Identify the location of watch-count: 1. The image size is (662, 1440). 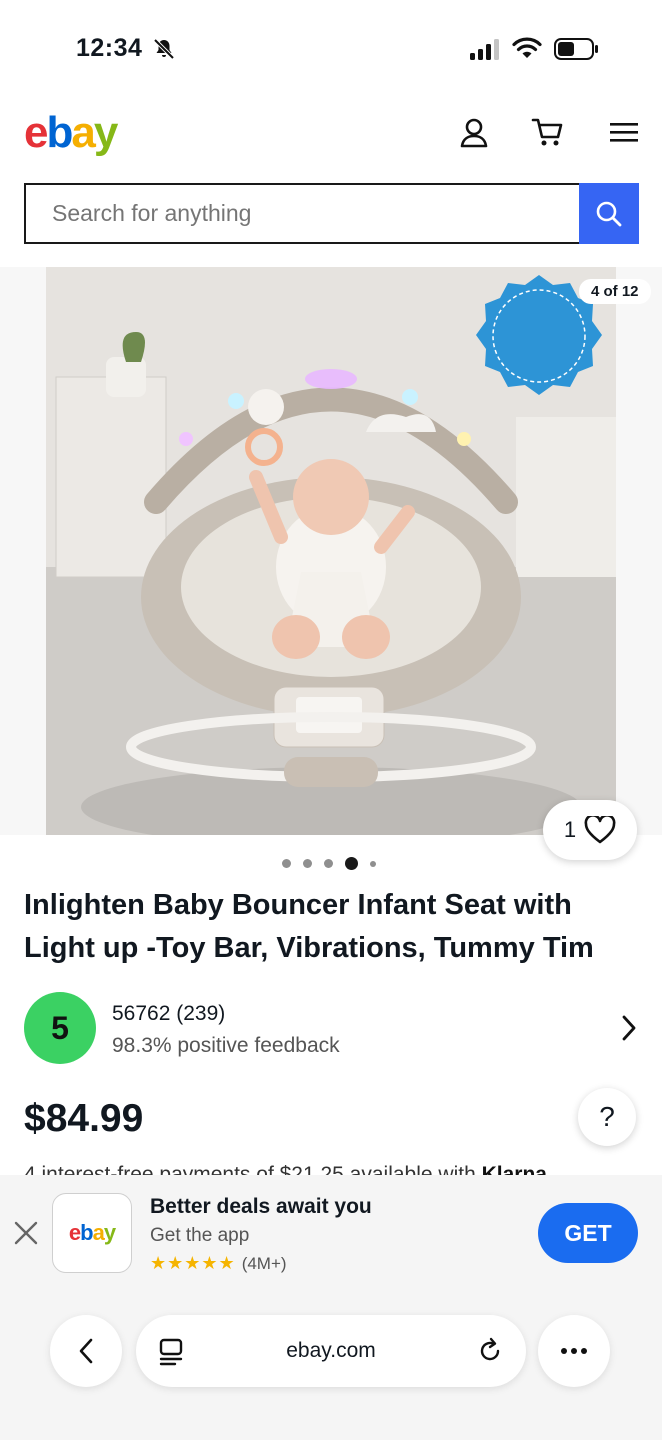
(570, 829).